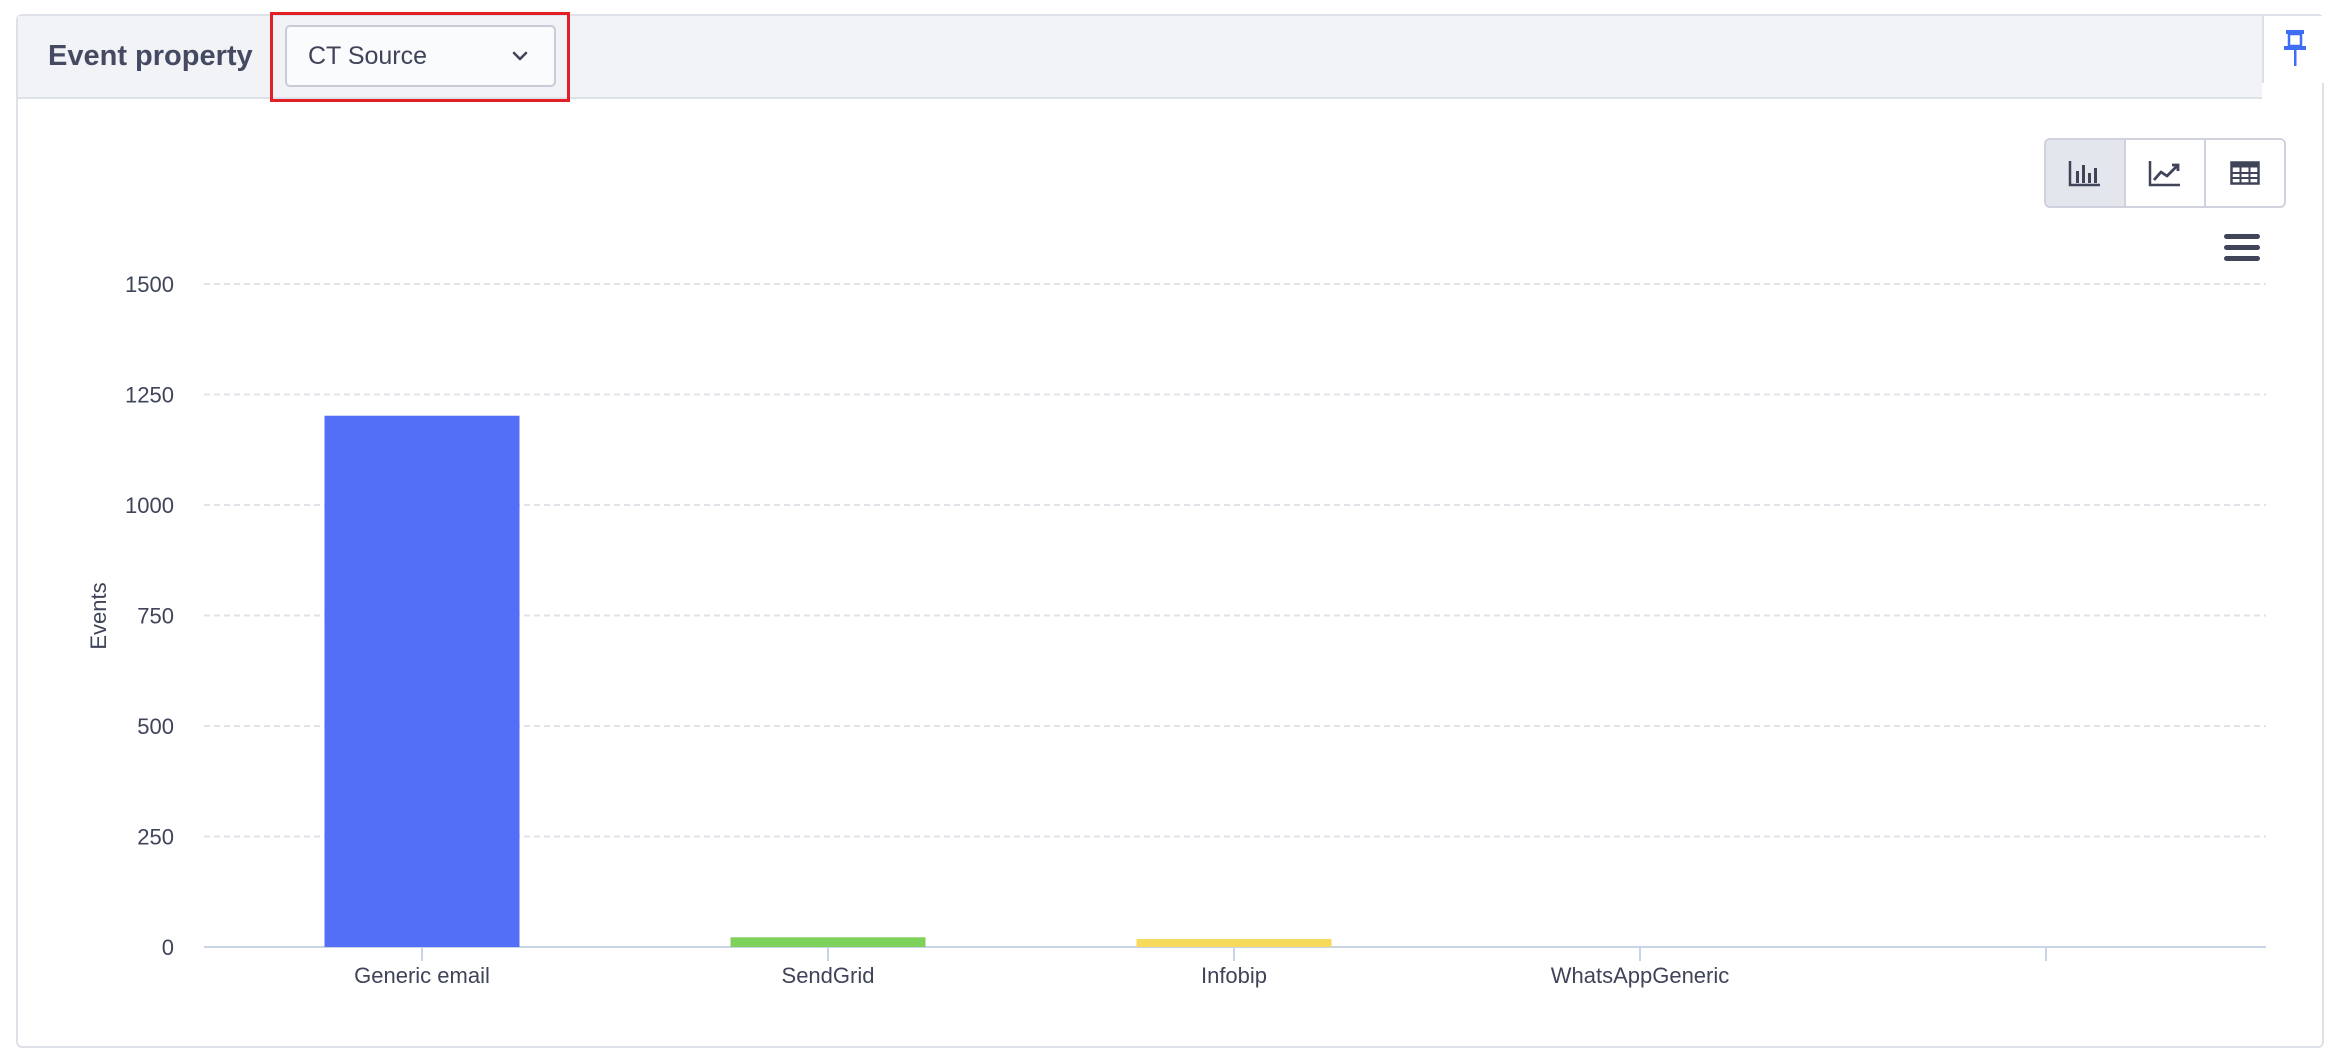  What do you see at coordinates (98, 615) in the screenshot?
I see `y-axis-title: Events` at bounding box center [98, 615].